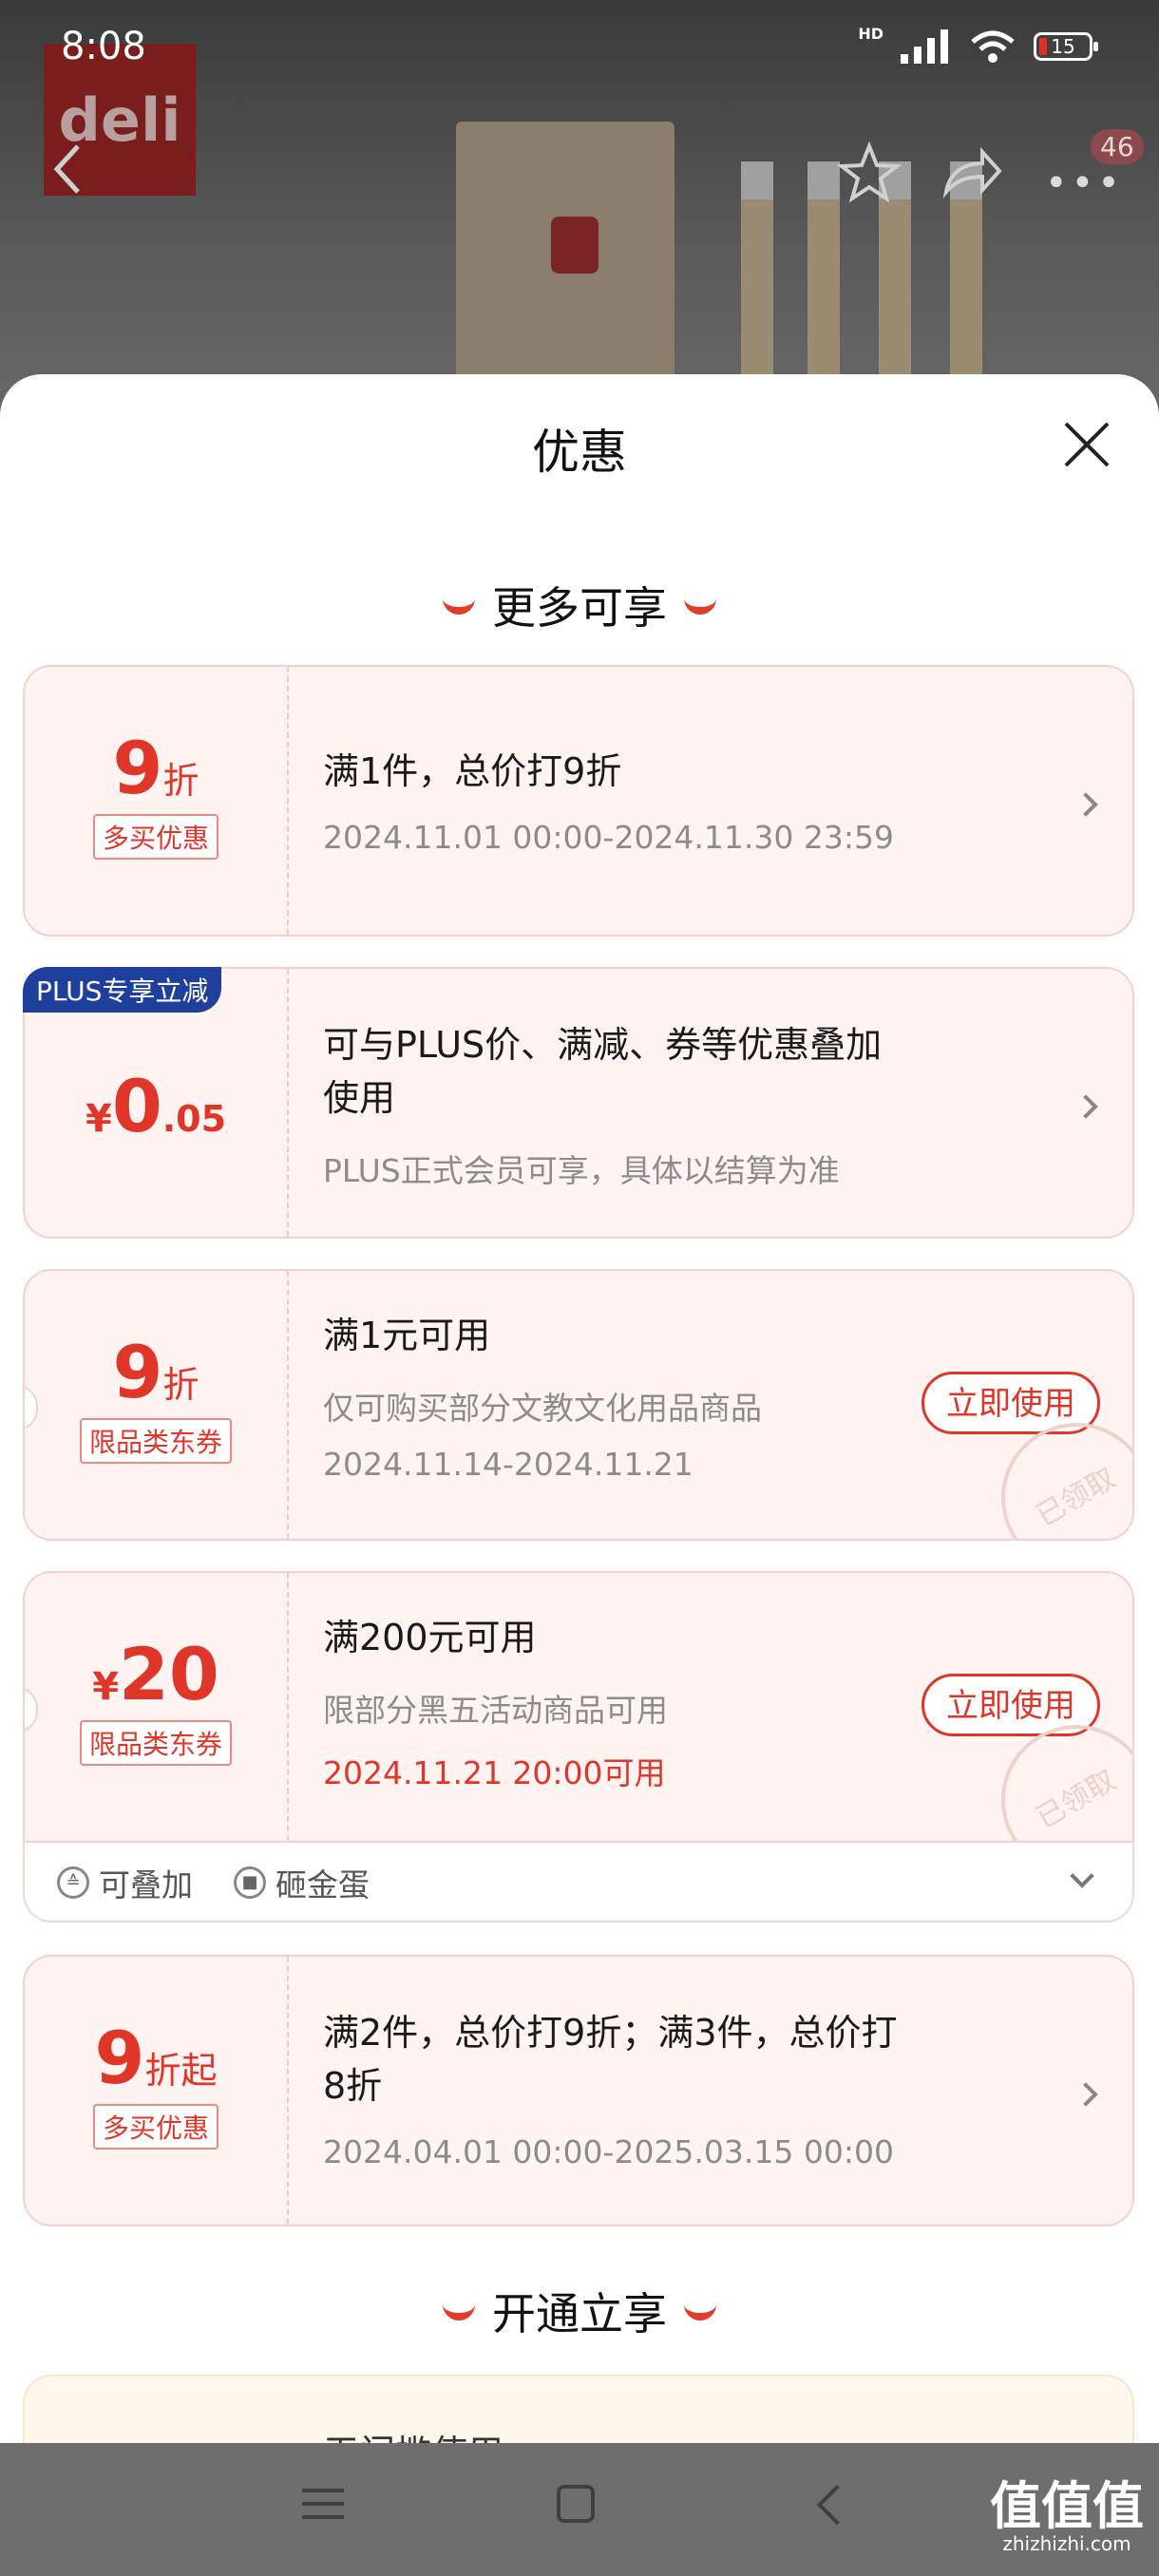  What do you see at coordinates (495, 1710) in the screenshot?
I see `coupon-scope: 限部分黑五活动商品可用` at bounding box center [495, 1710].